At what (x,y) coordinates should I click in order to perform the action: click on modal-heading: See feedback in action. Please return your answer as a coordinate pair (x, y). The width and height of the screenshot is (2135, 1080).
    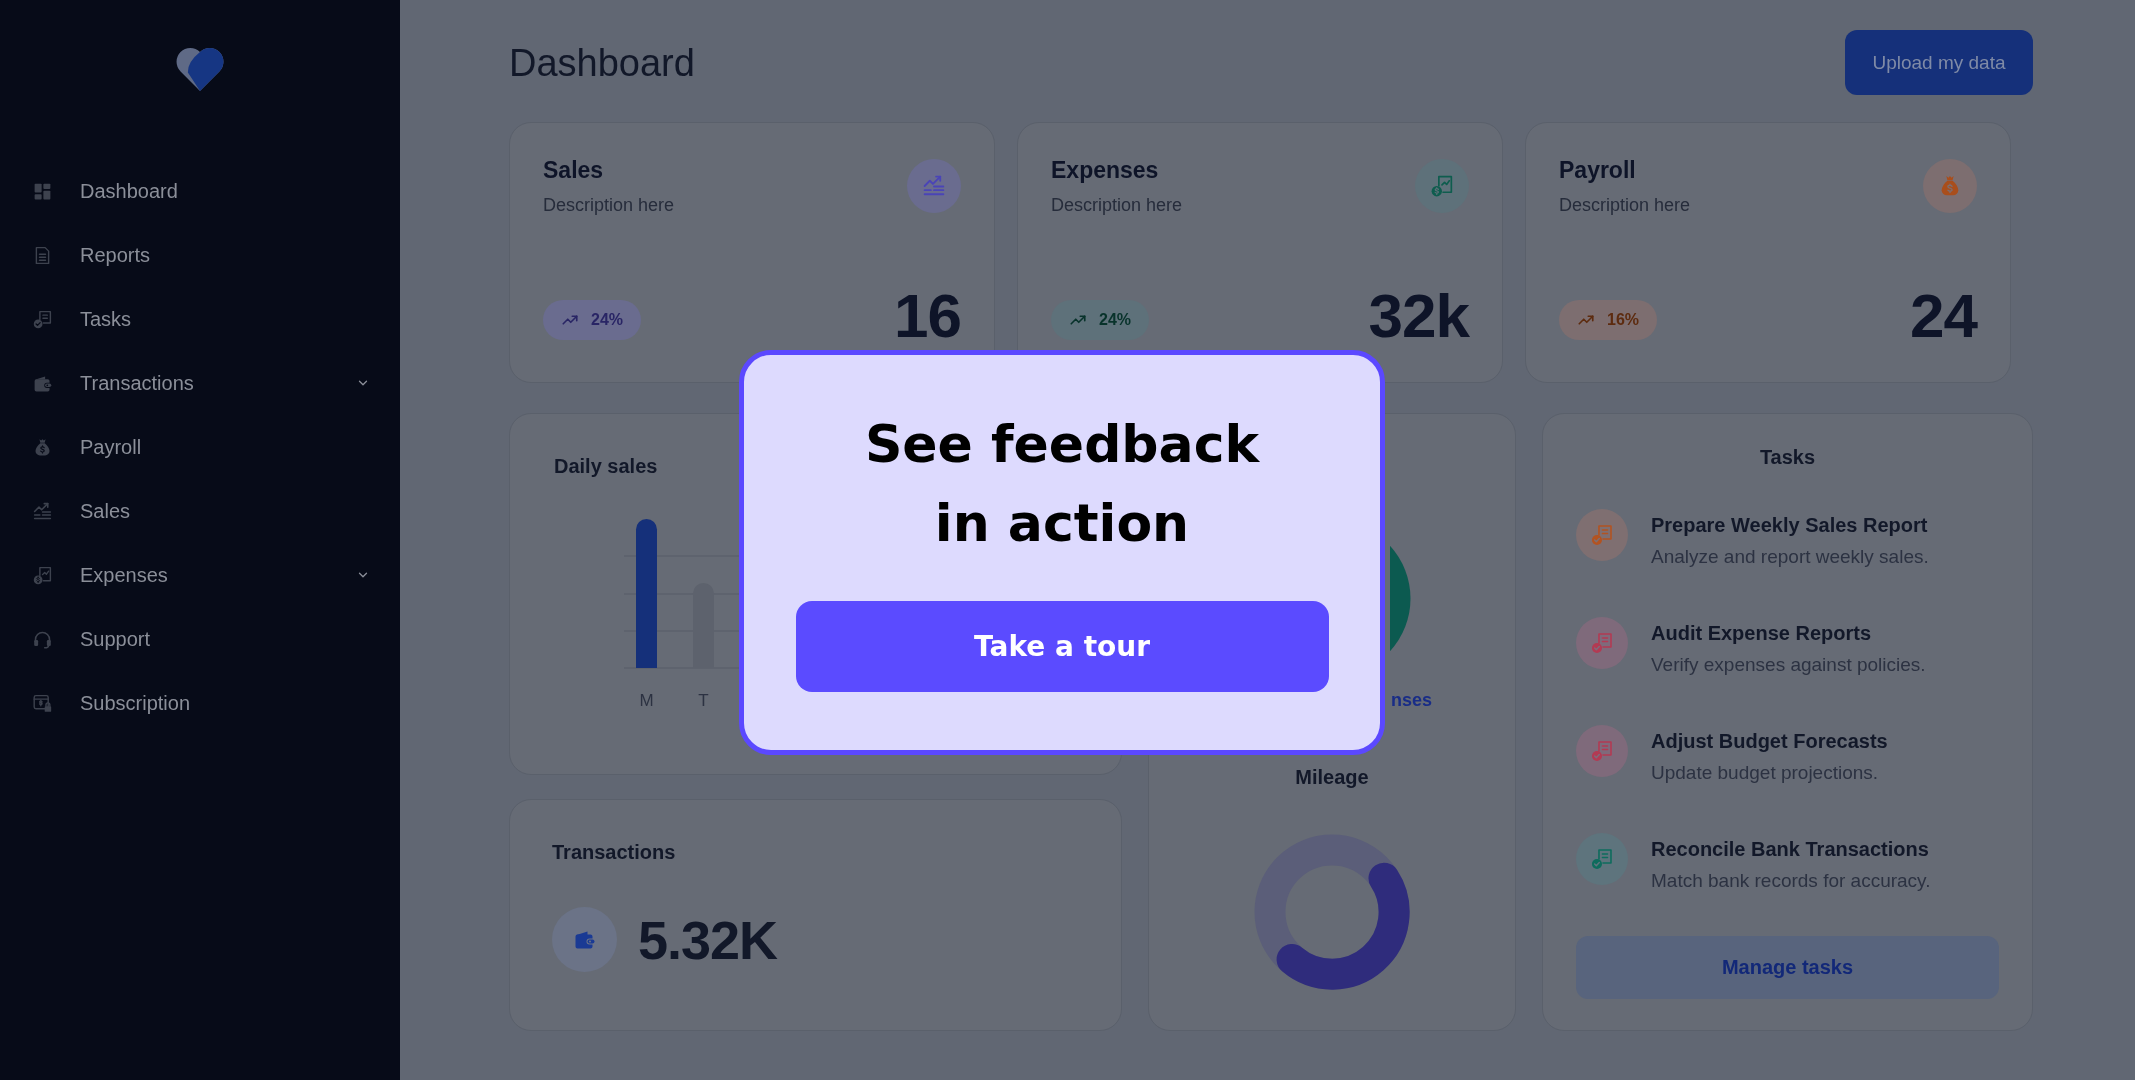
    Looking at the image, I should click on (1062, 484).